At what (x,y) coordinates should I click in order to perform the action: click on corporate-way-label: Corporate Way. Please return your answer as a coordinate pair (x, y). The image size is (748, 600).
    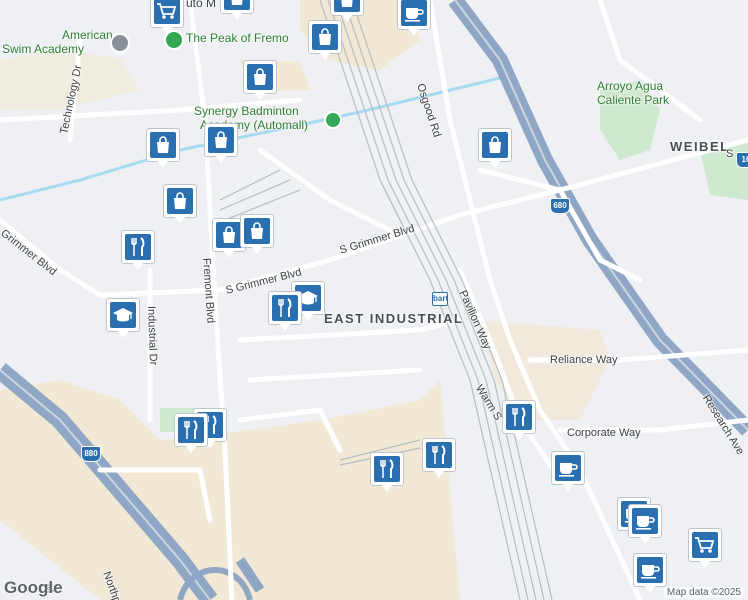
    Looking at the image, I should click on (604, 433).